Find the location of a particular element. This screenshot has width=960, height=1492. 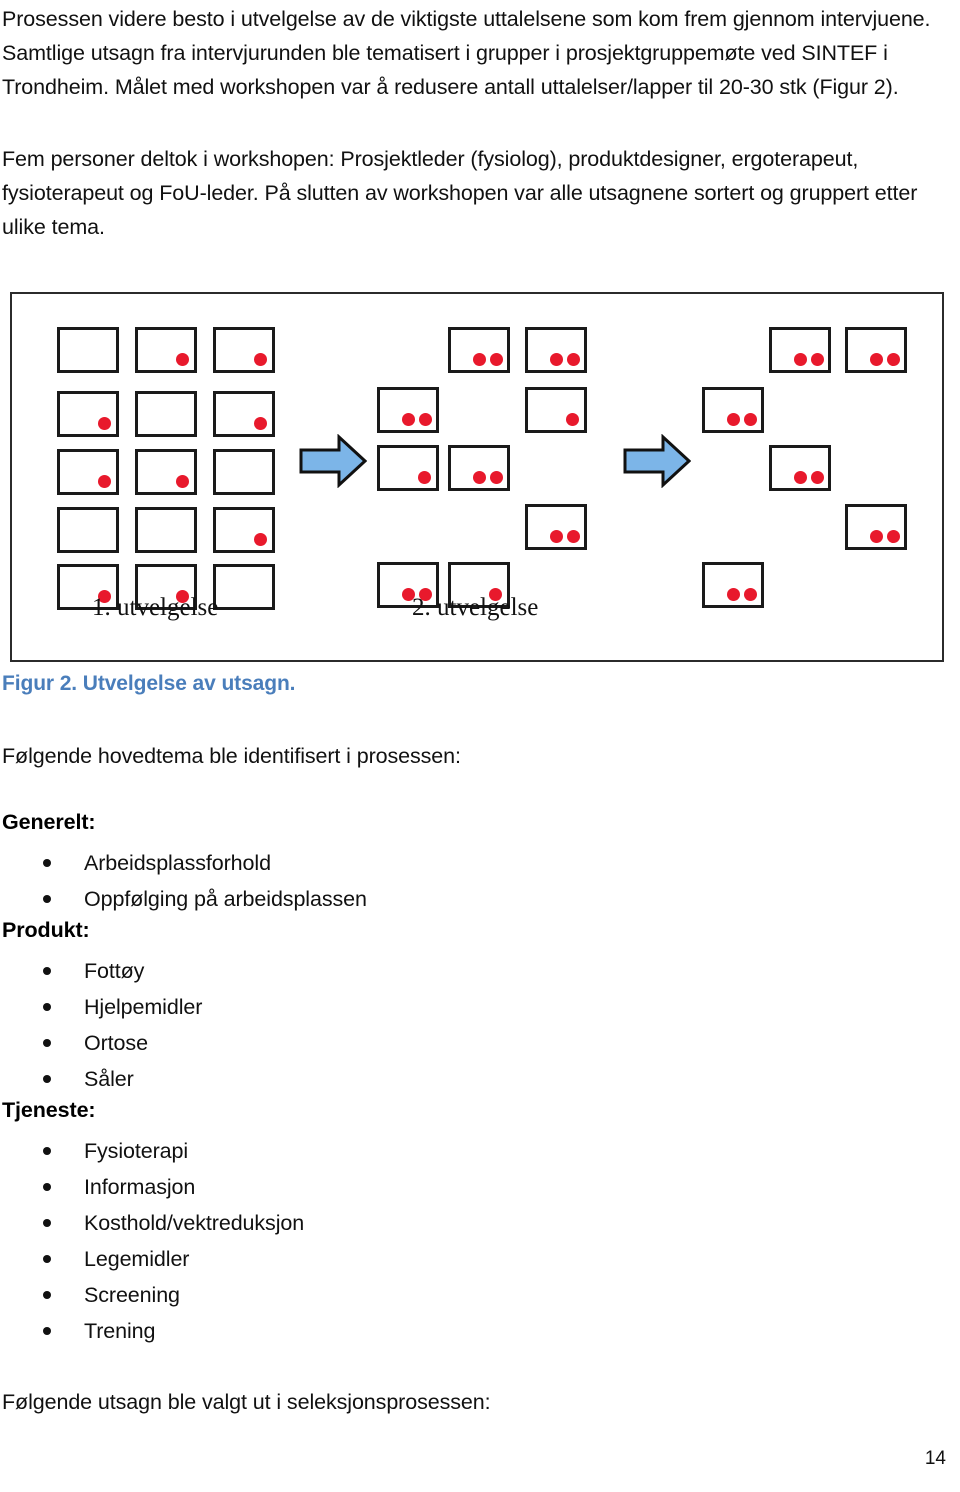

list-item: Informasjon is located at coordinates (300, 1188).